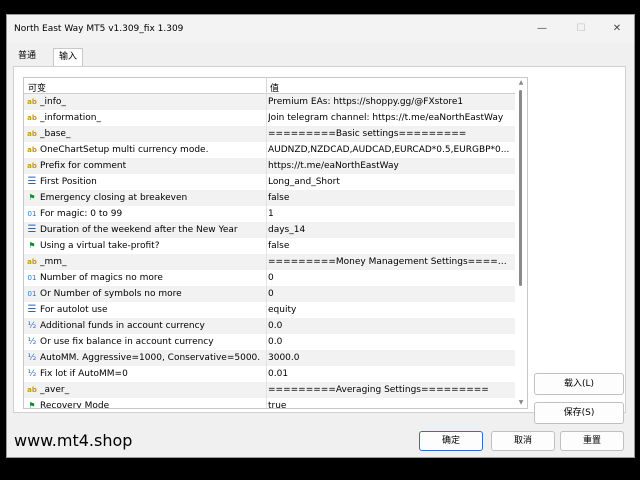 The height and width of the screenshot is (480, 640). Describe the element at coordinates (320, 7) in the screenshot. I see `background-top` at that location.